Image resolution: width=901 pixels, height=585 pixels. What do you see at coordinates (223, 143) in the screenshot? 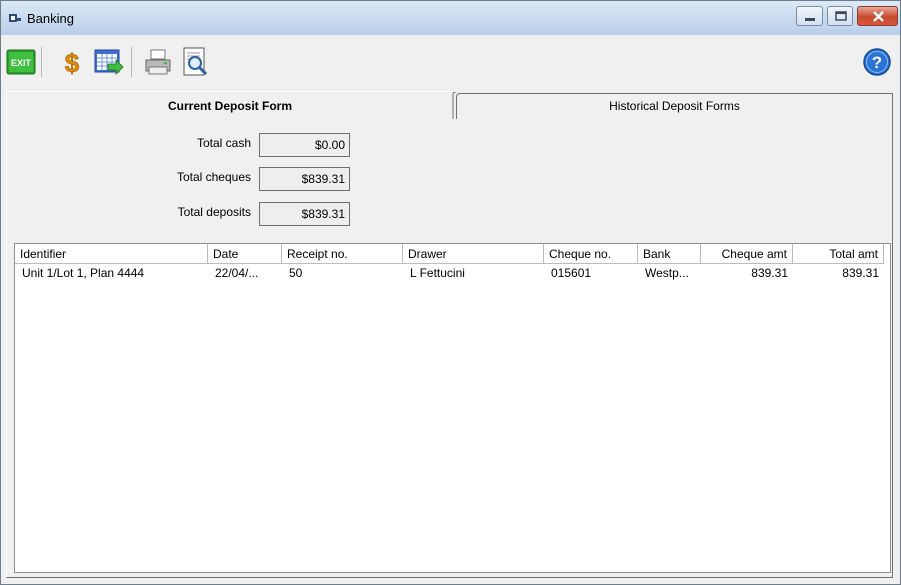
I see `total-cash-label: Total cash` at bounding box center [223, 143].